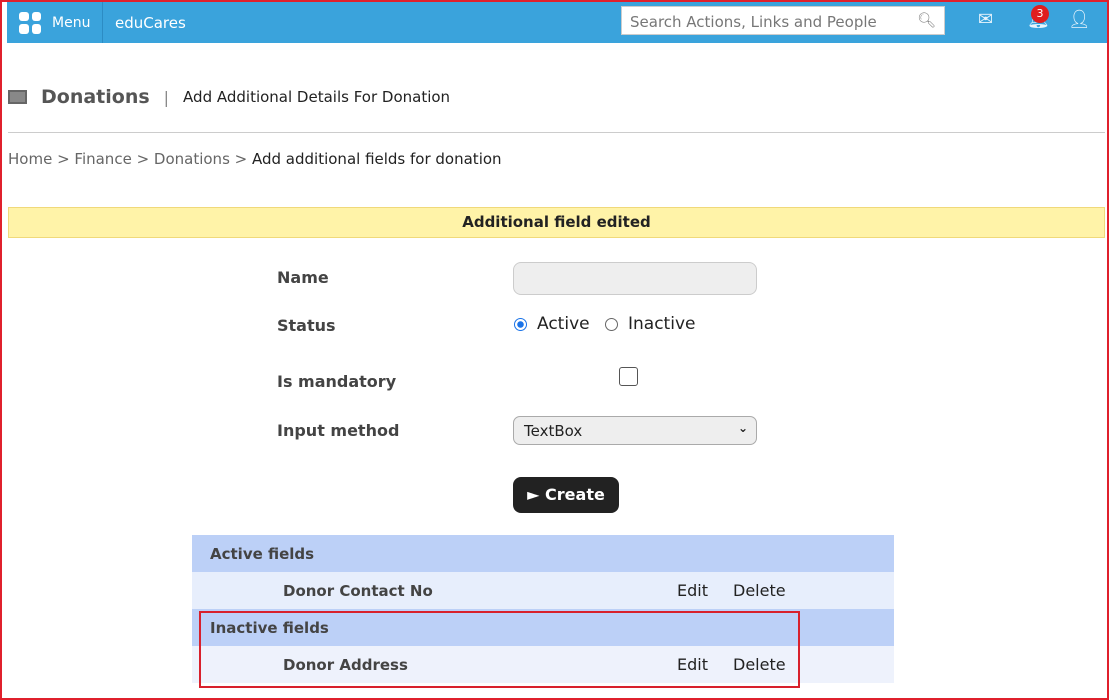 The width and height of the screenshot is (1109, 700). Describe the element at coordinates (566, 495) in the screenshot. I see `create-button: ► Create` at that location.